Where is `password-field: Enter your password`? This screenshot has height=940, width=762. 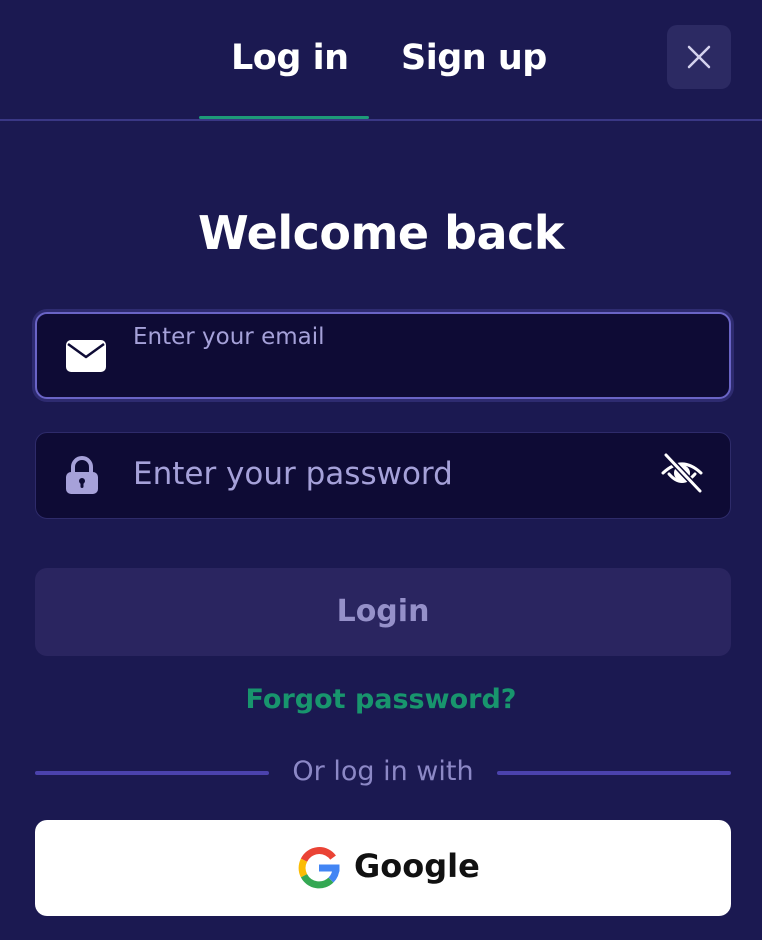 password-field: Enter your password is located at coordinates (383, 475).